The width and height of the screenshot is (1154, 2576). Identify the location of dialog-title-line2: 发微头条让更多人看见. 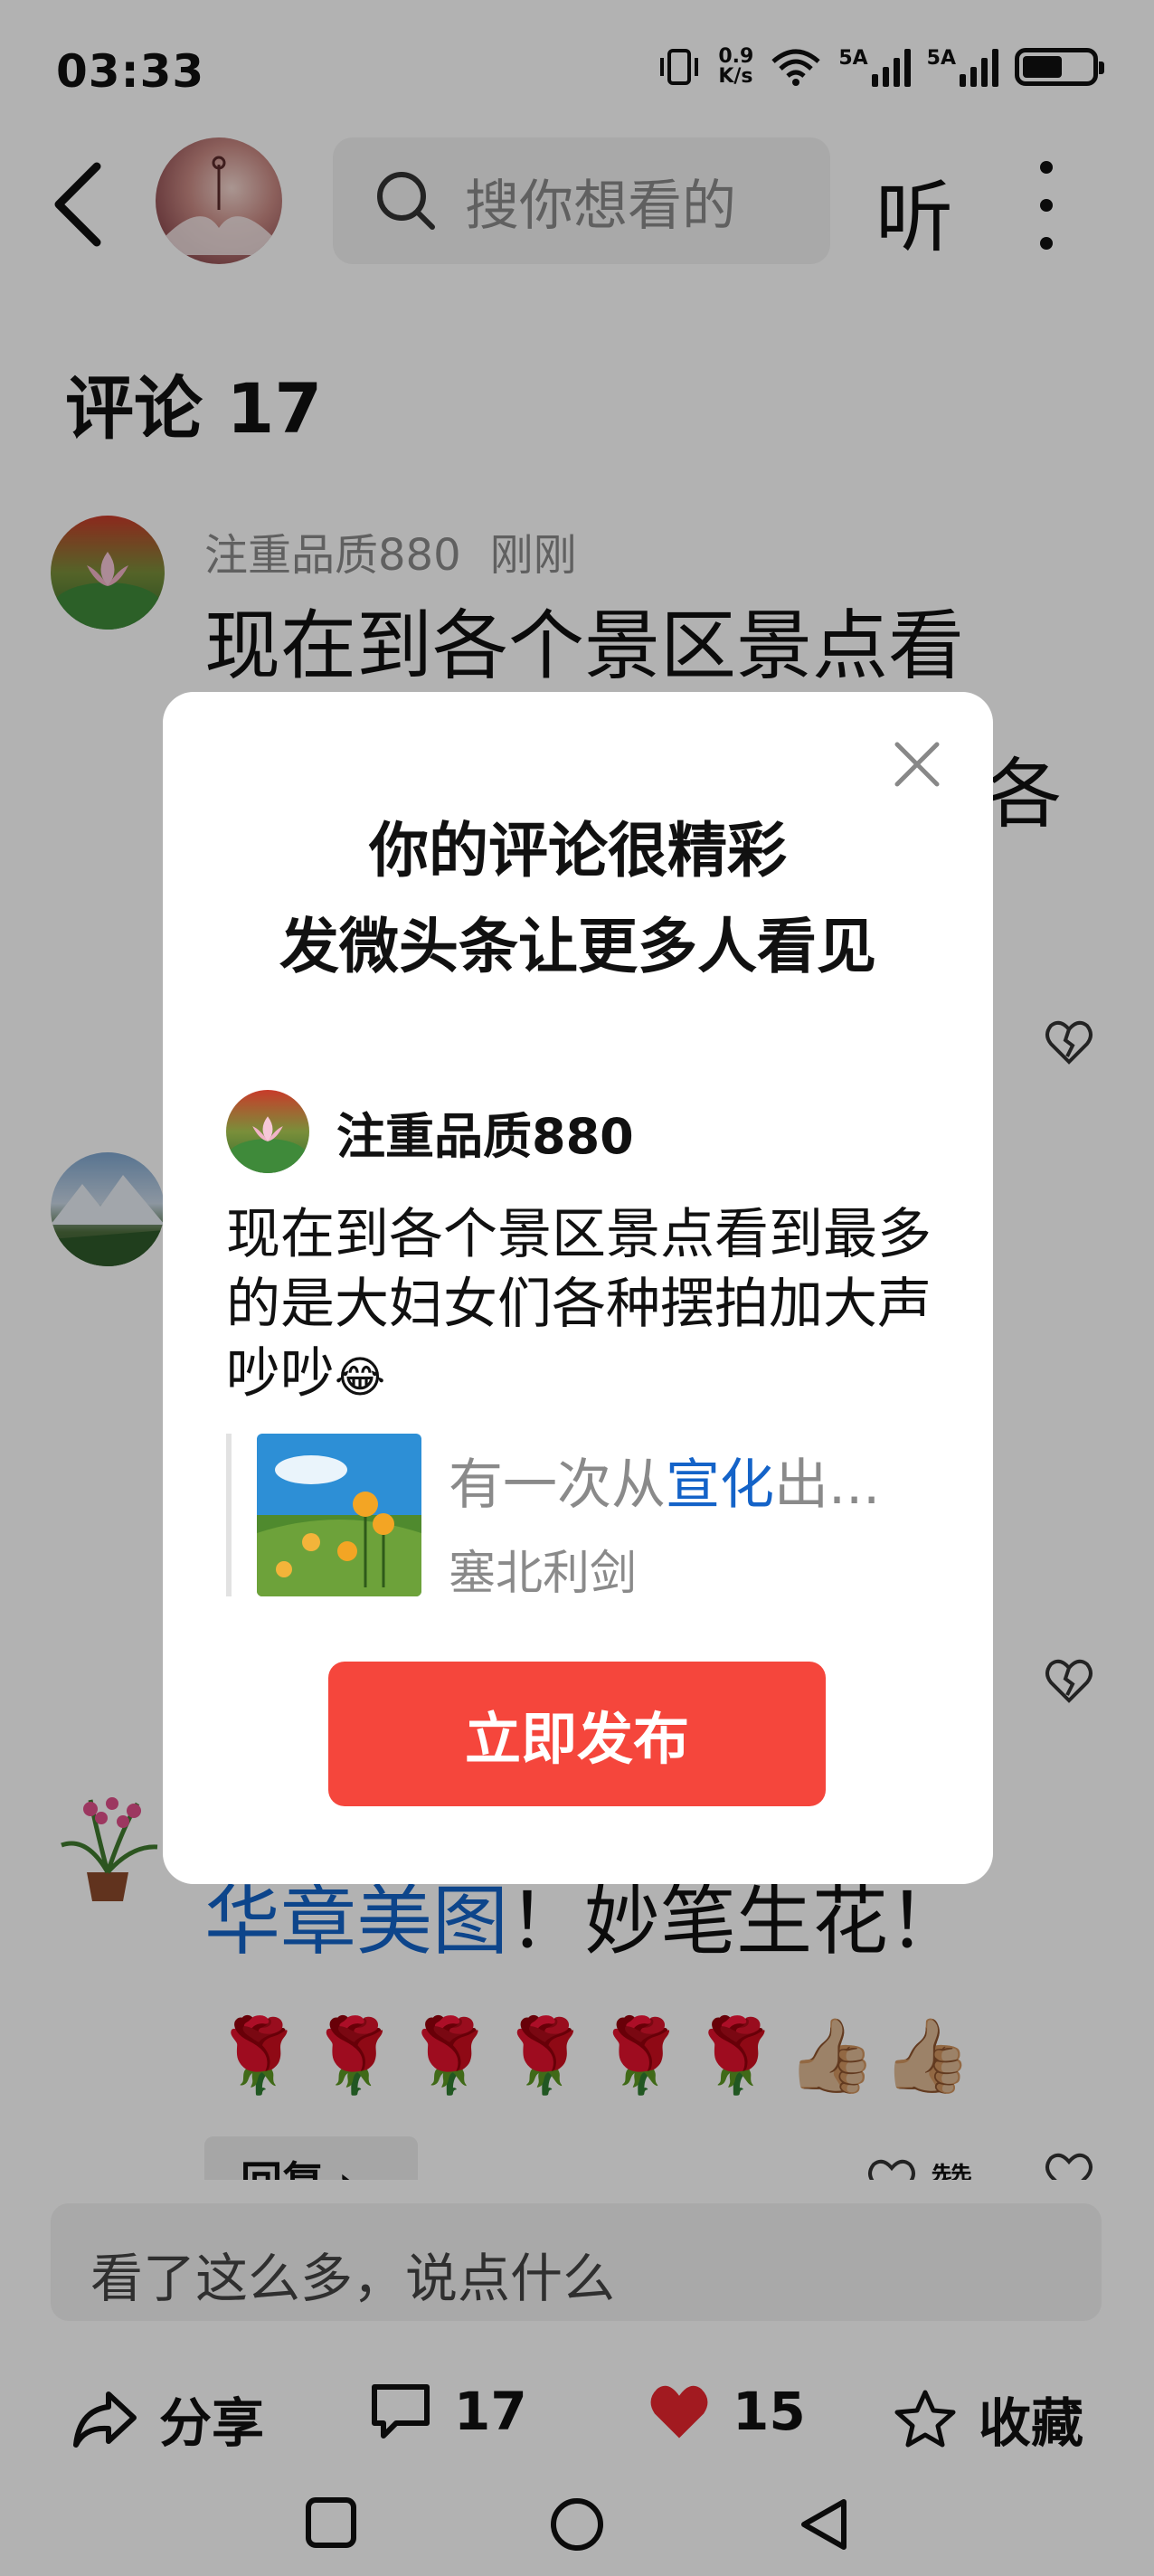
(577, 946).